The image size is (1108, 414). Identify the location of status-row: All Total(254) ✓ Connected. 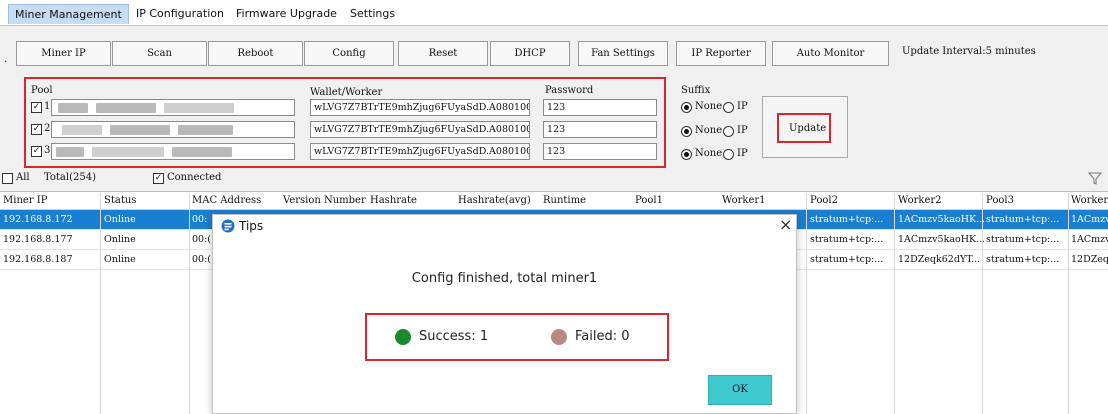
(554, 181).